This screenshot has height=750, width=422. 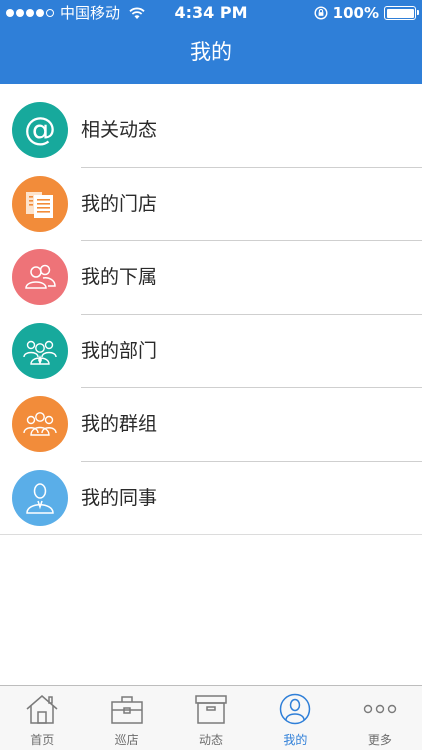 I want to click on menu-item-label: 我的部门, so click(x=119, y=350).